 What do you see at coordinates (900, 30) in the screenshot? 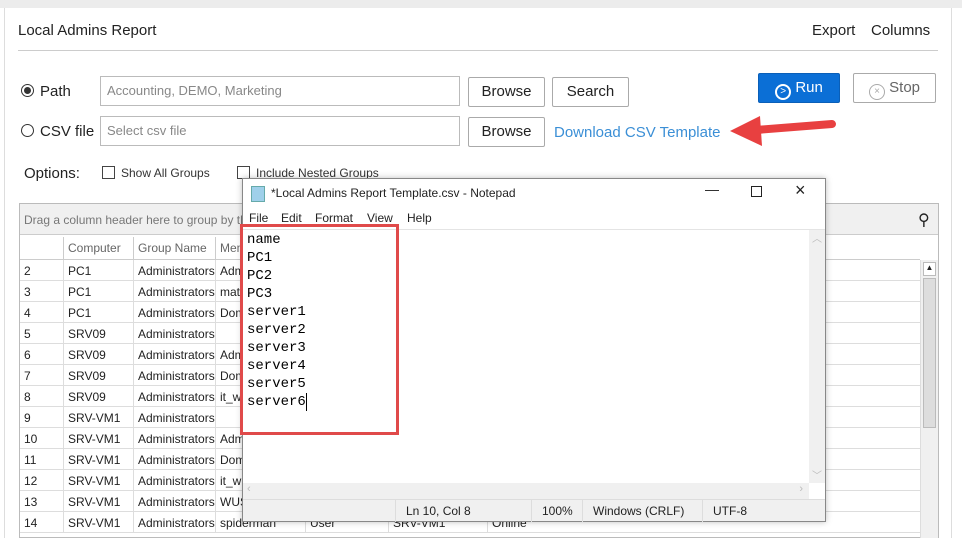
I see `columns-button: Columns` at bounding box center [900, 30].